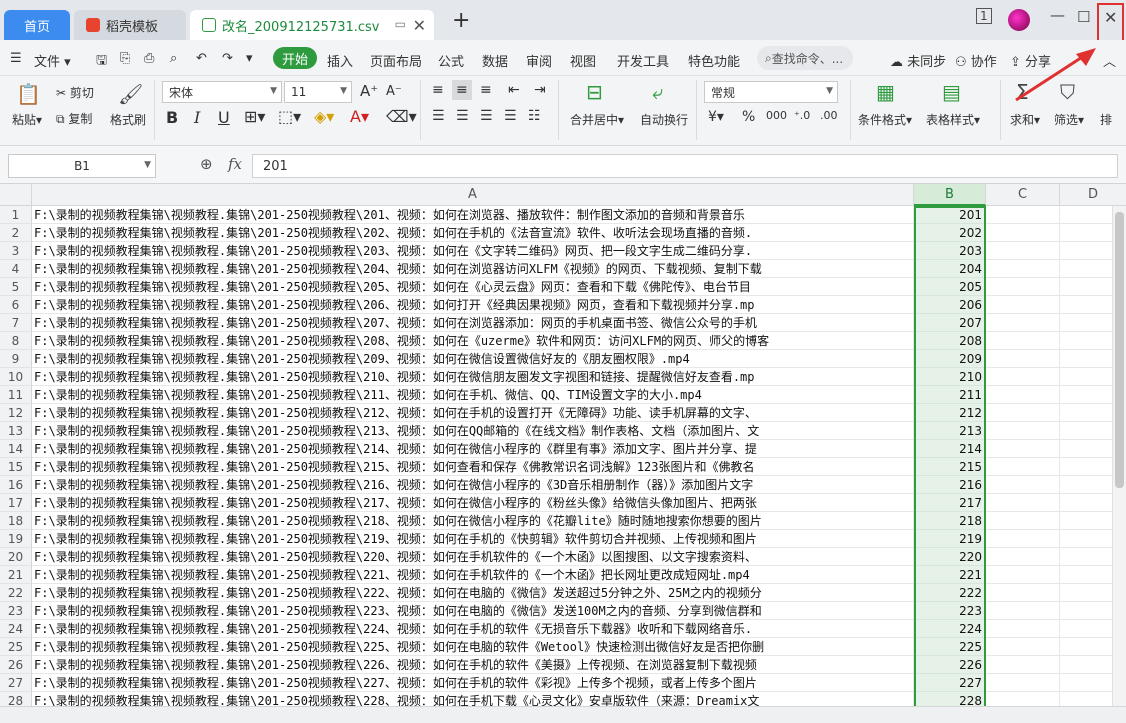  I want to click on avatar, so click(1019, 20).